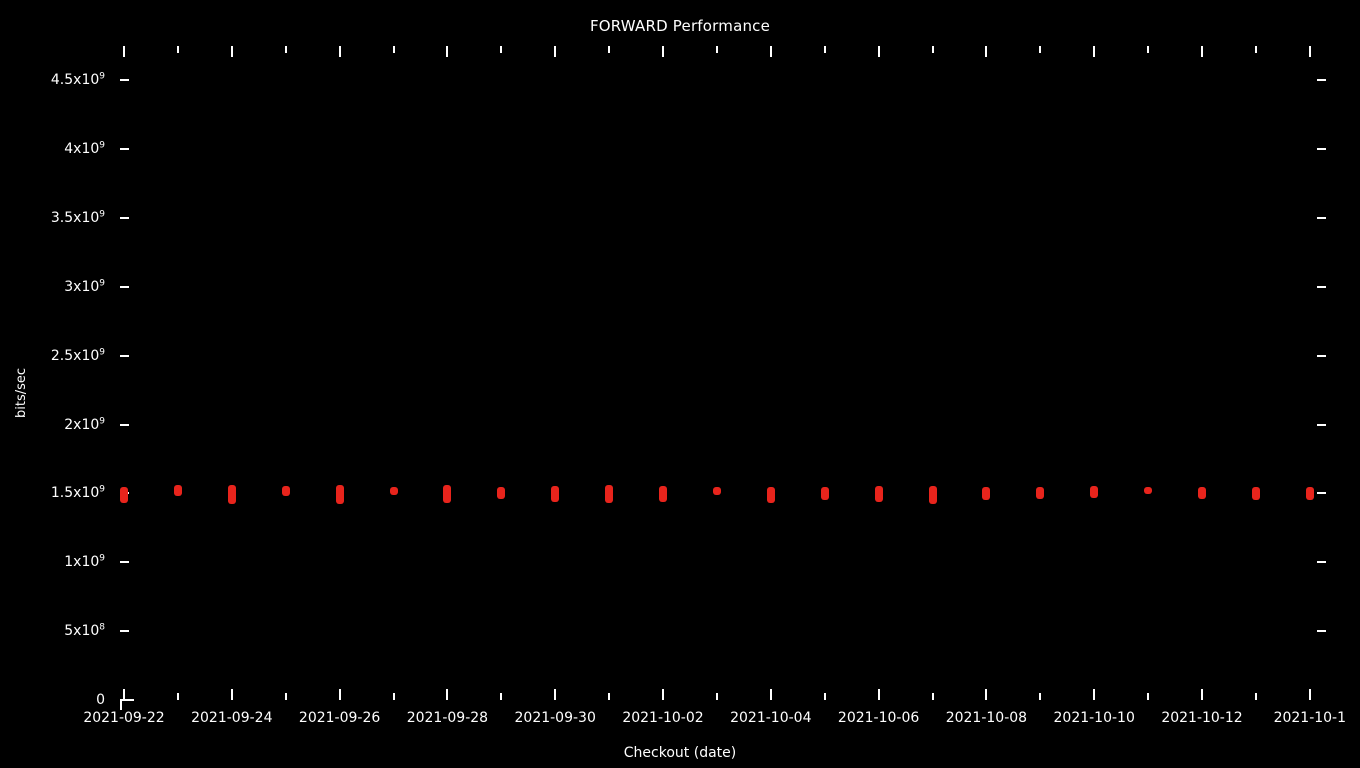 The image size is (1360, 768). I want to click on y-tick-label: 4.5x109, so click(77, 80).